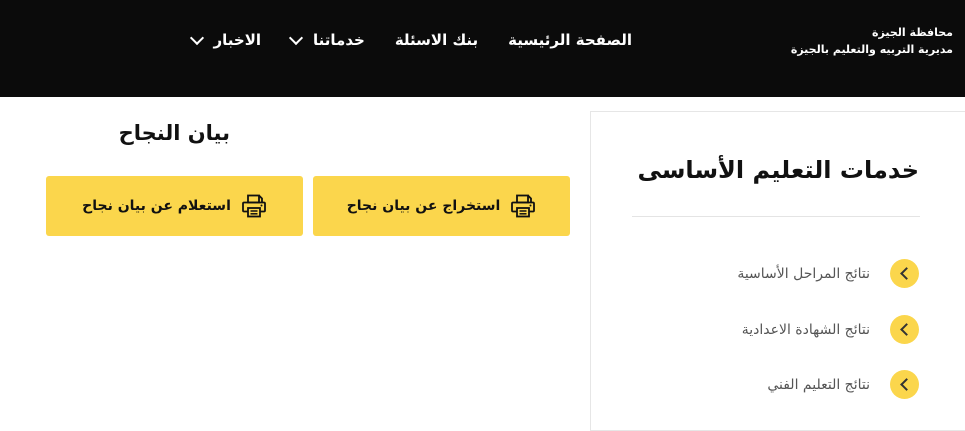 This screenshot has height=431, width=965. What do you see at coordinates (776, 216) in the screenshot?
I see `sidebar-divider` at bounding box center [776, 216].